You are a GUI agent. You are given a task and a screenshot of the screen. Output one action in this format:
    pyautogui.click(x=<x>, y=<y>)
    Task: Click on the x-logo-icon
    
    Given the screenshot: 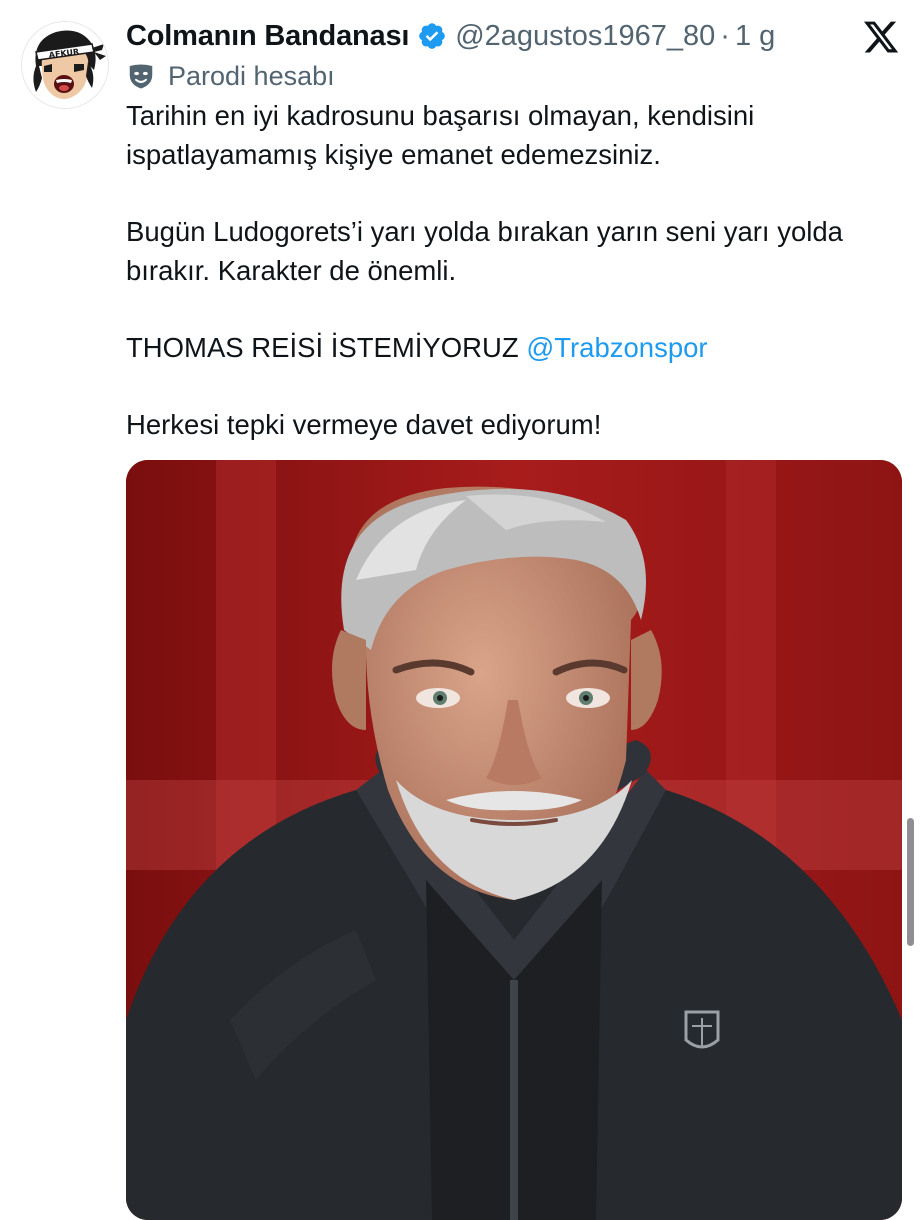 What is the action you would take?
    pyautogui.click(x=881, y=37)
    